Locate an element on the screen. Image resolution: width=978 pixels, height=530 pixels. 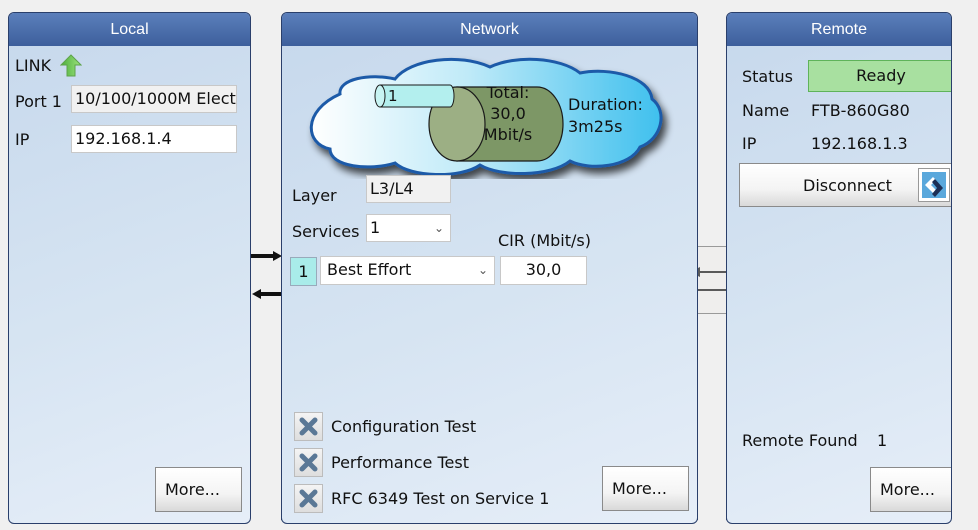
total-value: 30,0 is located at coordinates (508, 113).